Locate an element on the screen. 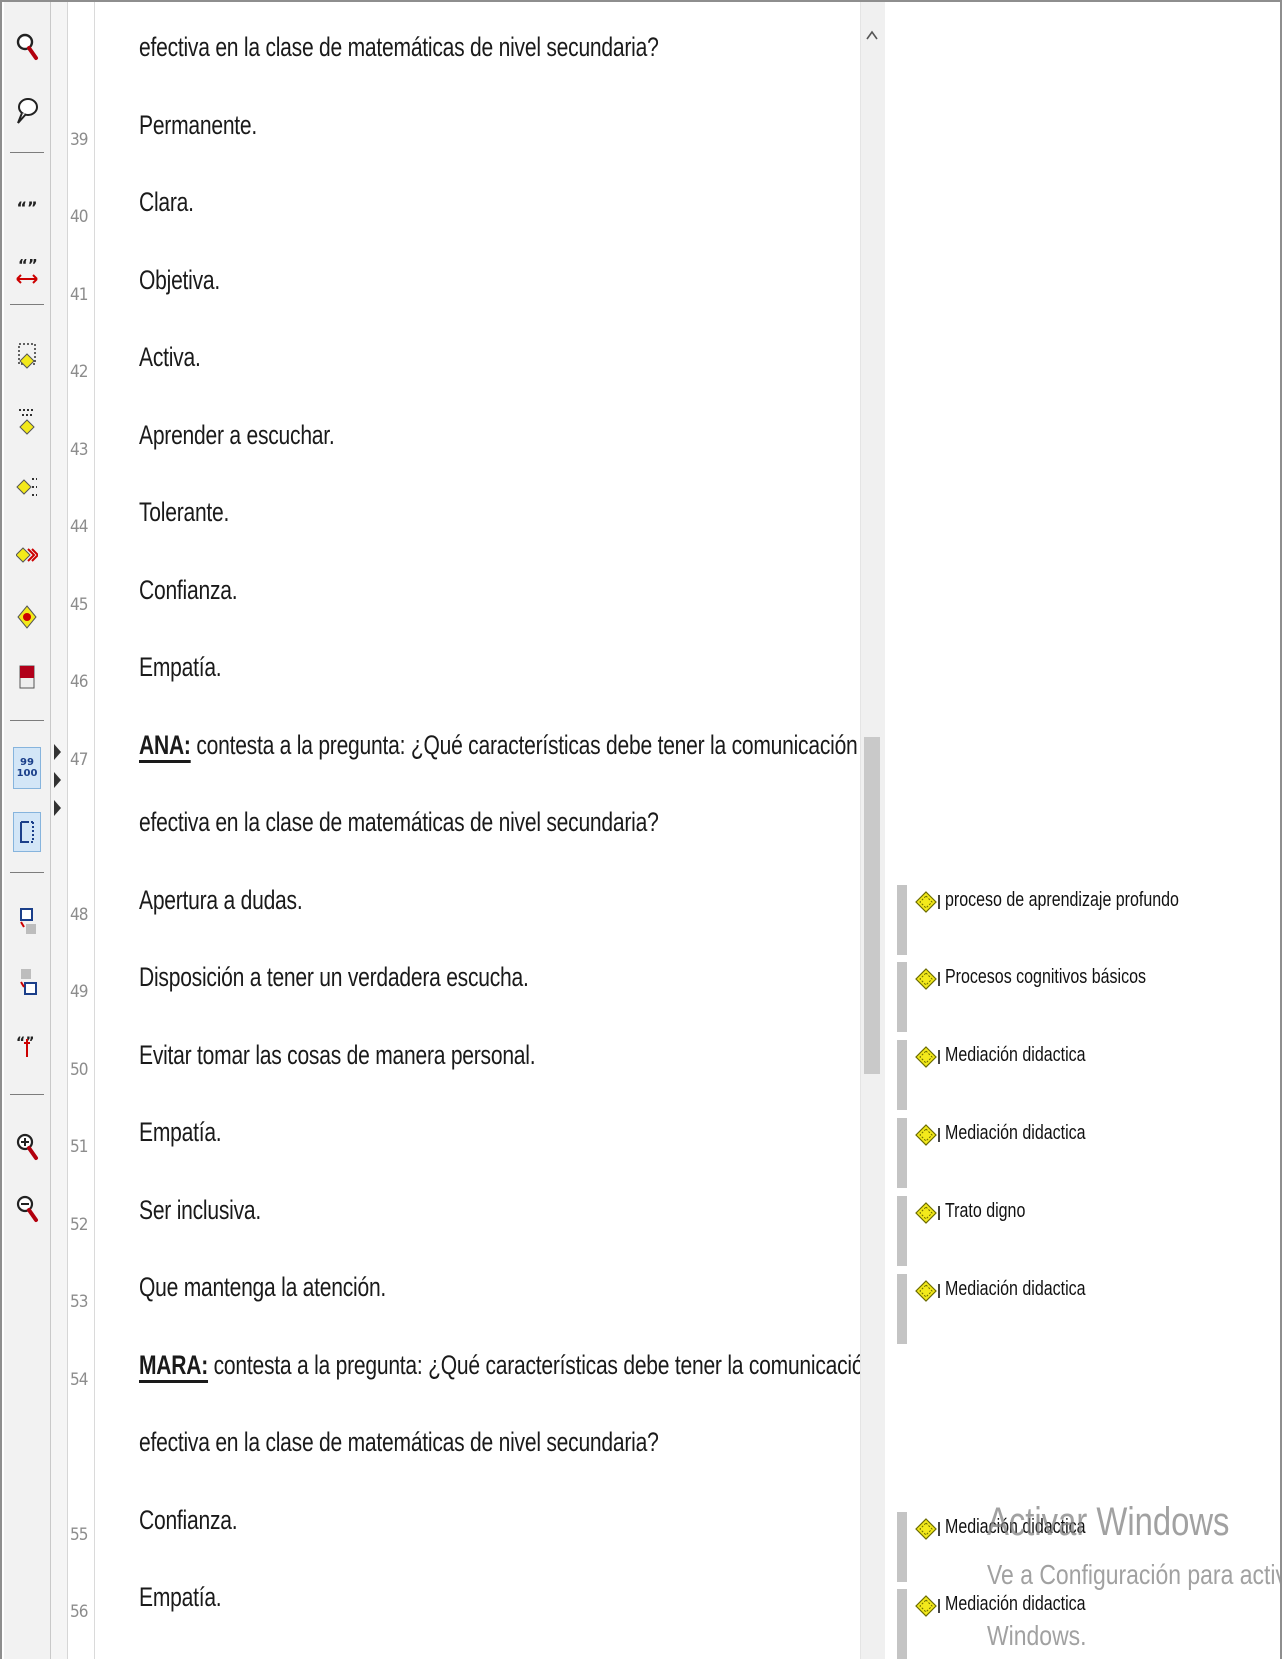  line-text: Empatía. is located at coordinates (180, 667).